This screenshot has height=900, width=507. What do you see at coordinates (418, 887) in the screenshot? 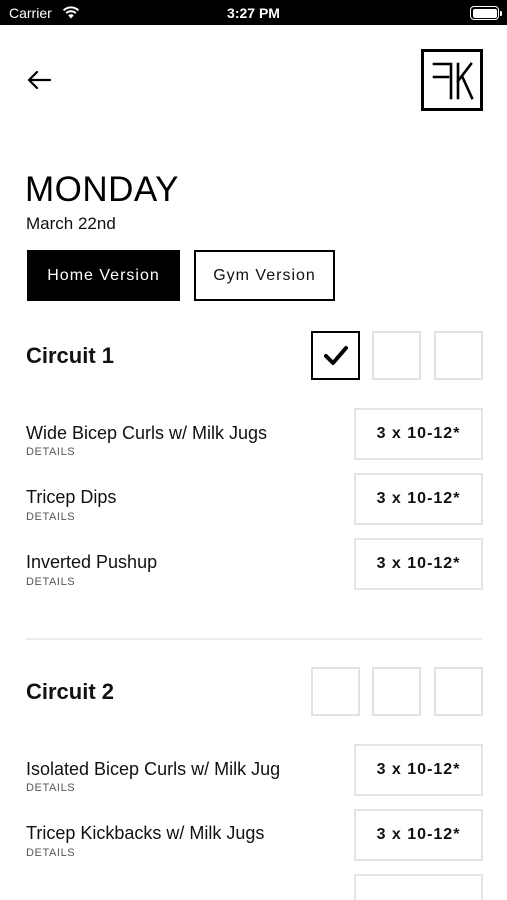
I see `reps-box-partial` at bounding box center [418, 887].